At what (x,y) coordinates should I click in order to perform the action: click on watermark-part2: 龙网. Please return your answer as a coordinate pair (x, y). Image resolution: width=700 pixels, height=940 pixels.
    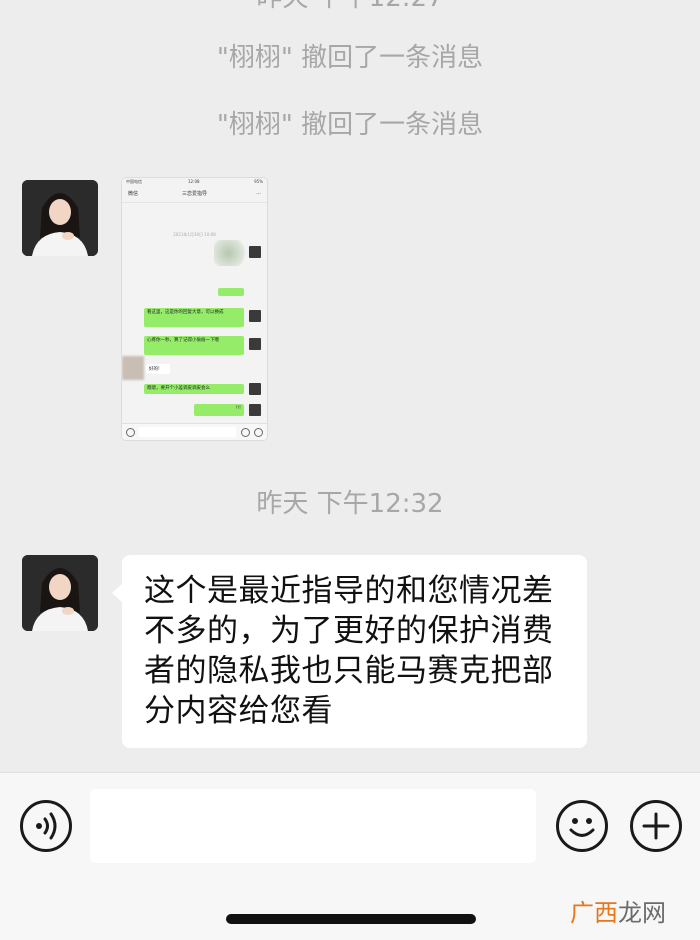
    Looking at the image, I should click on (642, 913).